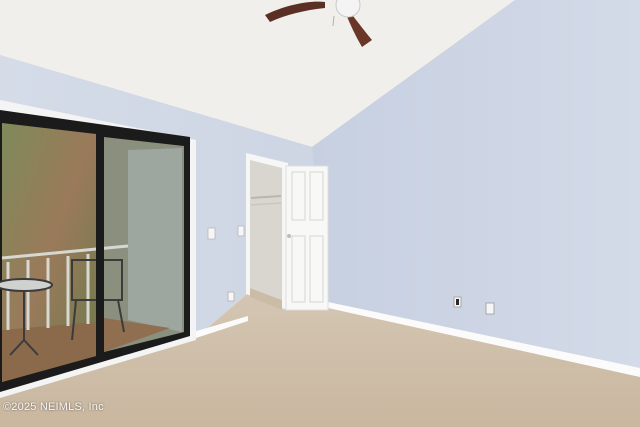 The height and width of the screenshot is (427, 640). Describe the element at coordinates (266, 230) in the screenshot. I see `closet-interior` at that location.